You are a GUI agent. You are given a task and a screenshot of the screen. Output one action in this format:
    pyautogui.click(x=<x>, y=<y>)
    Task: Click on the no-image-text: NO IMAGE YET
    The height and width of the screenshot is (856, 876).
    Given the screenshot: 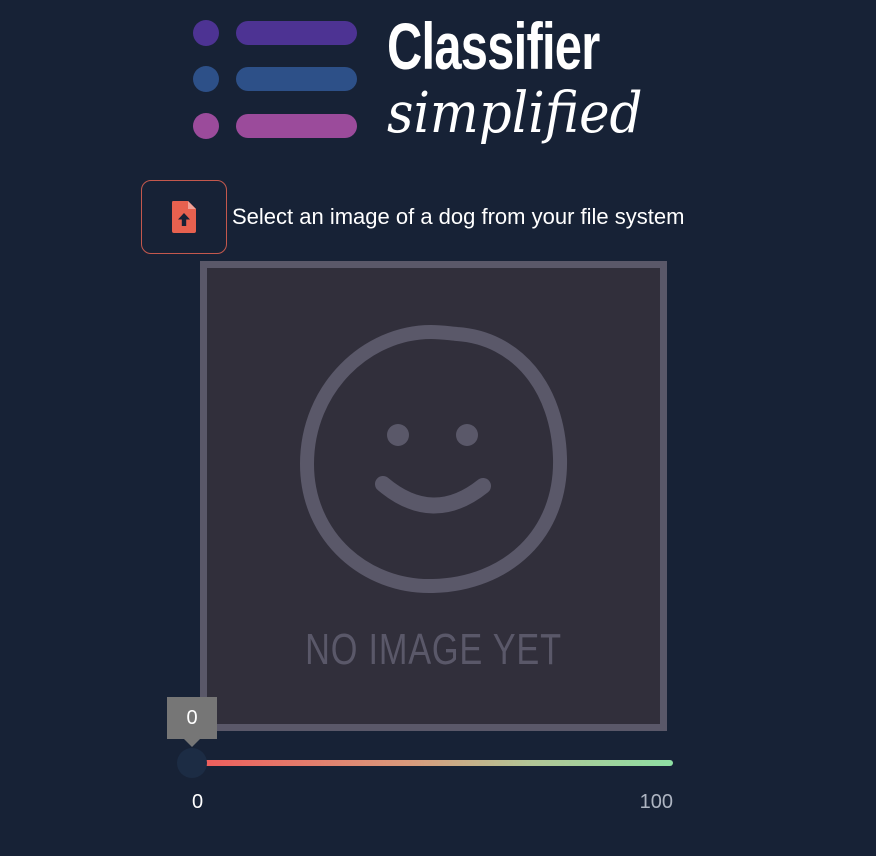 What is the action you would take?
    pyautogui.click(x=433, y=649)
    